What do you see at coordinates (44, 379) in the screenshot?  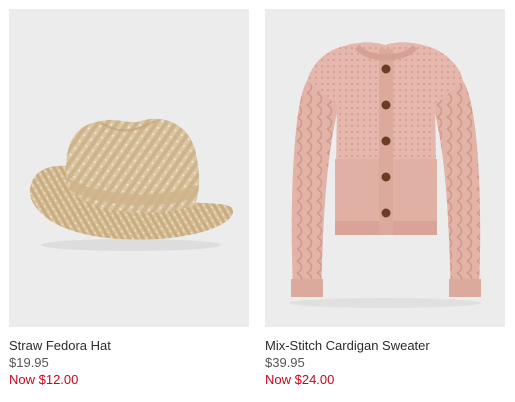 I see `sale-price: Now $12.00` at bounding box center [44, 379].